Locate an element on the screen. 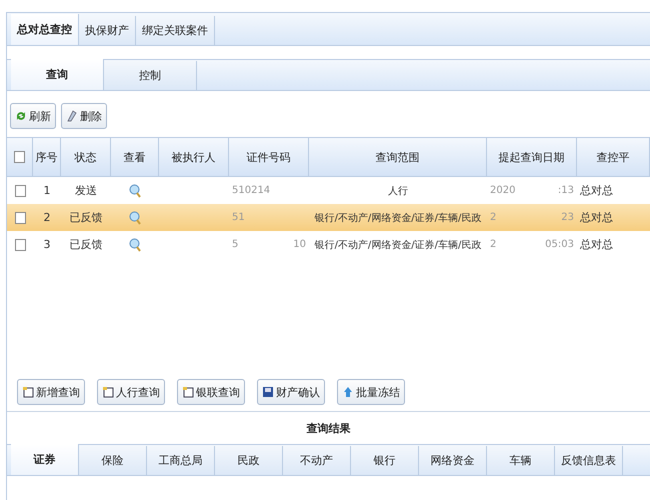 The image size is (650, 500). action-button: 人行查询 is located at coordinates (131, 392).